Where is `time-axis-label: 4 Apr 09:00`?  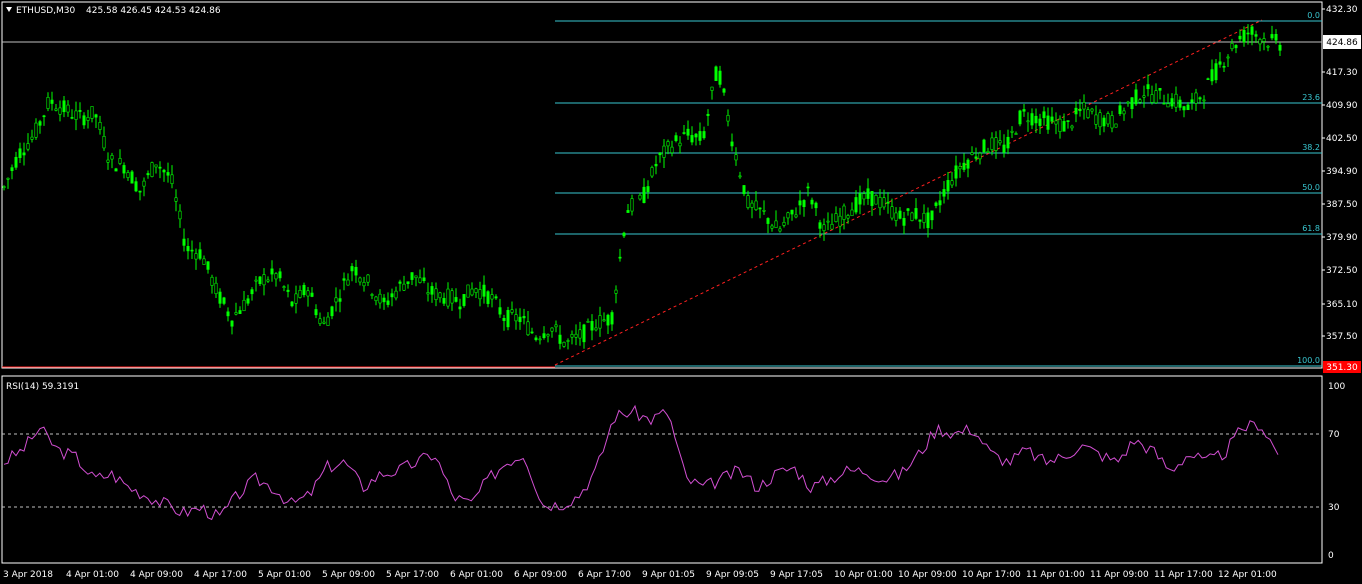
time-axis-label: 4 Apr 09:00 is located at coordinates (156, 575).